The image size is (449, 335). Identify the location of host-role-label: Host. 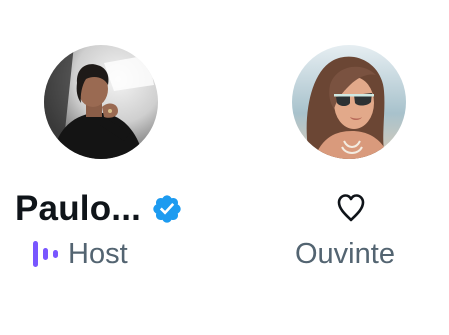
(98, 254).